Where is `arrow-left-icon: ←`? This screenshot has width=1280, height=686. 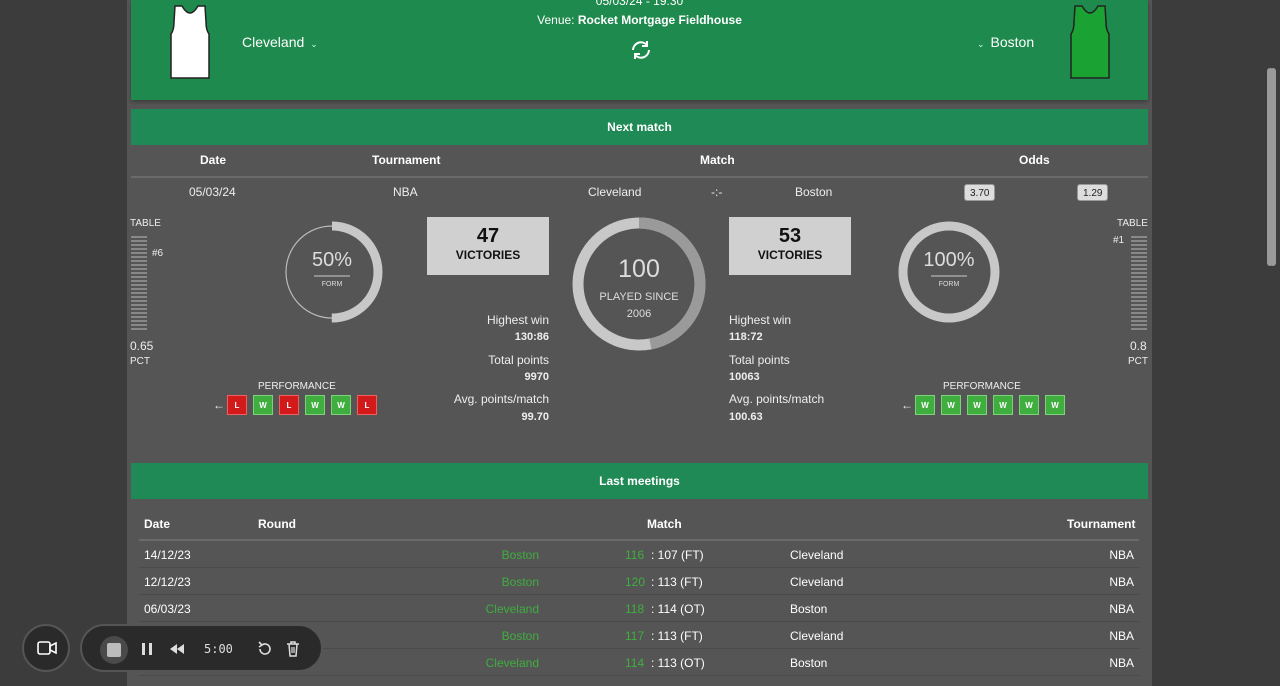 arrow-left-icon: ← is located at coordinates (907, 405).